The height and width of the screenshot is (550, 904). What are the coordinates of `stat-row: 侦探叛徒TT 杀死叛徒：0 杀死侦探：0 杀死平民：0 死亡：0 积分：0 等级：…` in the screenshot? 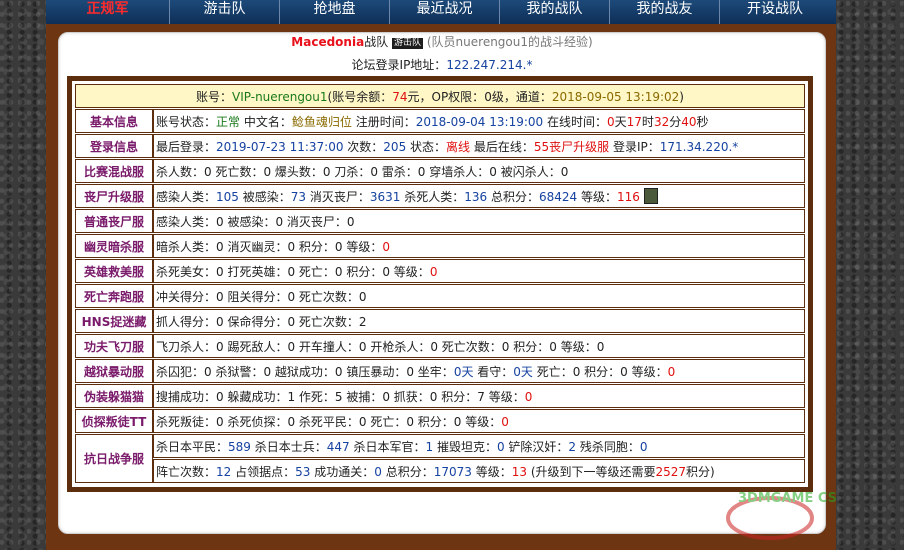 It's located at (440, 421).